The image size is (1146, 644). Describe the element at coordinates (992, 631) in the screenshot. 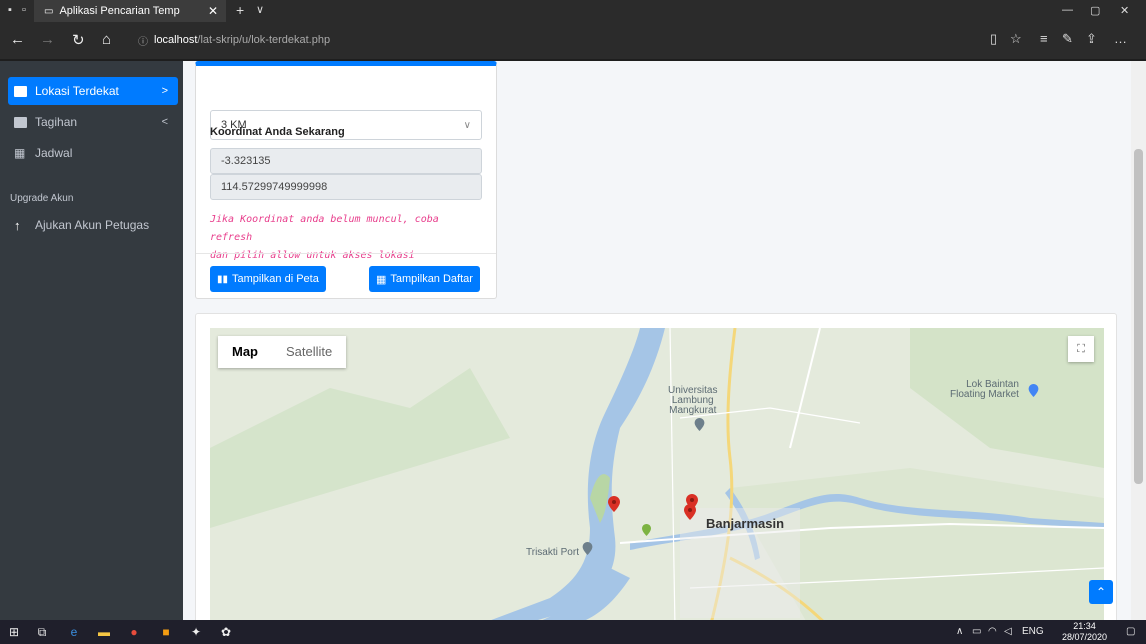

I see `wifi-icon: ◠` at that location.